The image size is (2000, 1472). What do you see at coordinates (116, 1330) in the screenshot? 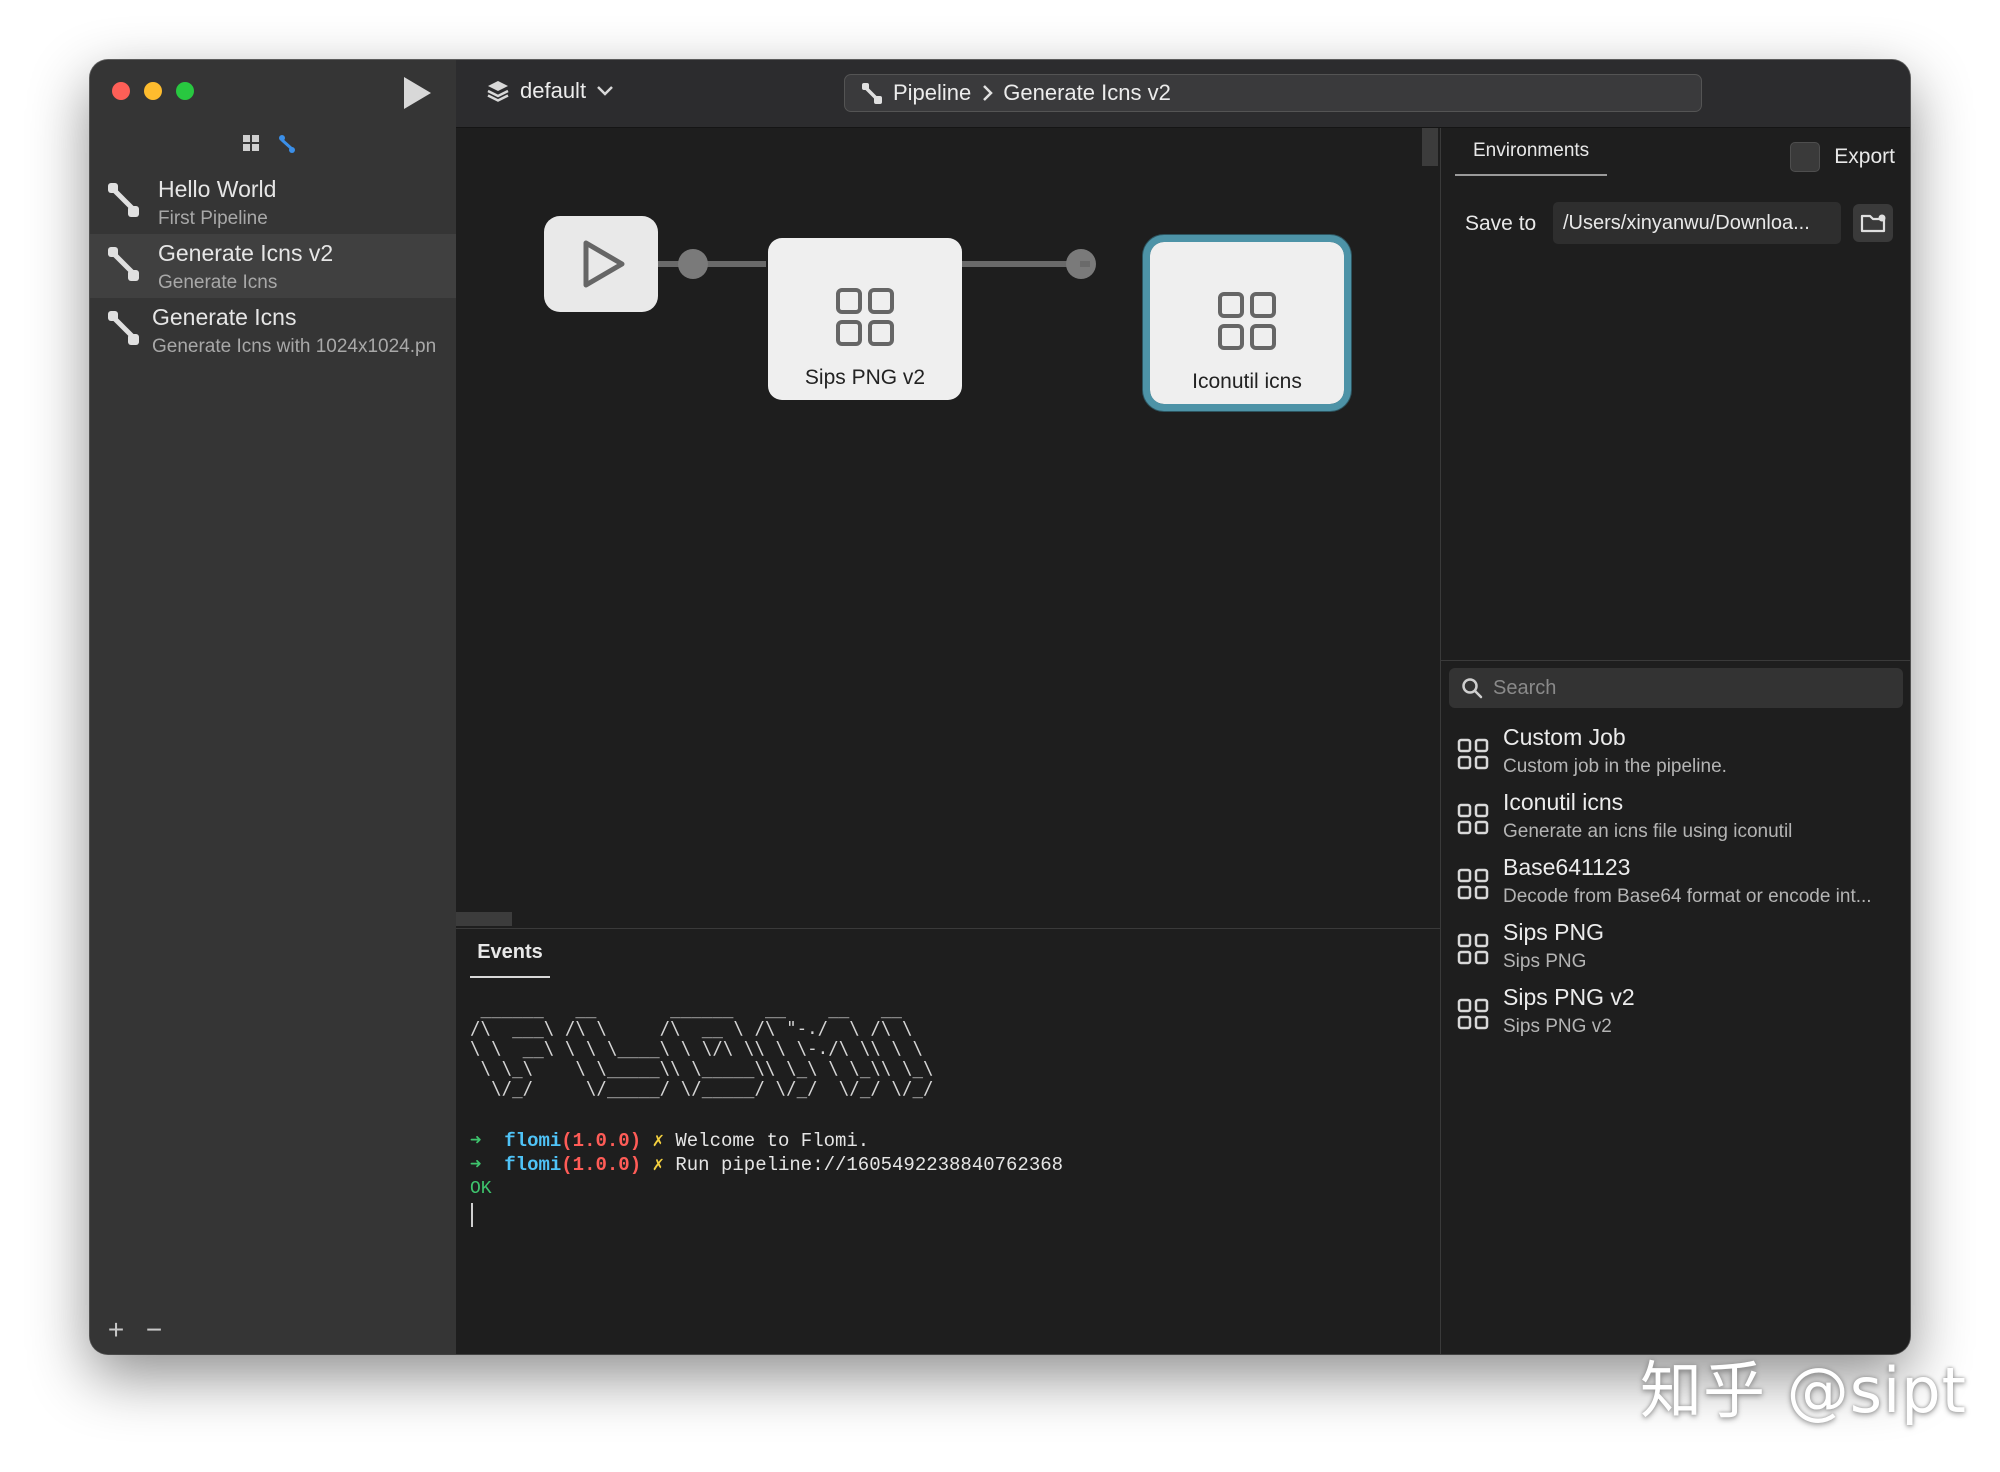
I see `add-pipeline-button: +` at bounding box center [116, 1330].